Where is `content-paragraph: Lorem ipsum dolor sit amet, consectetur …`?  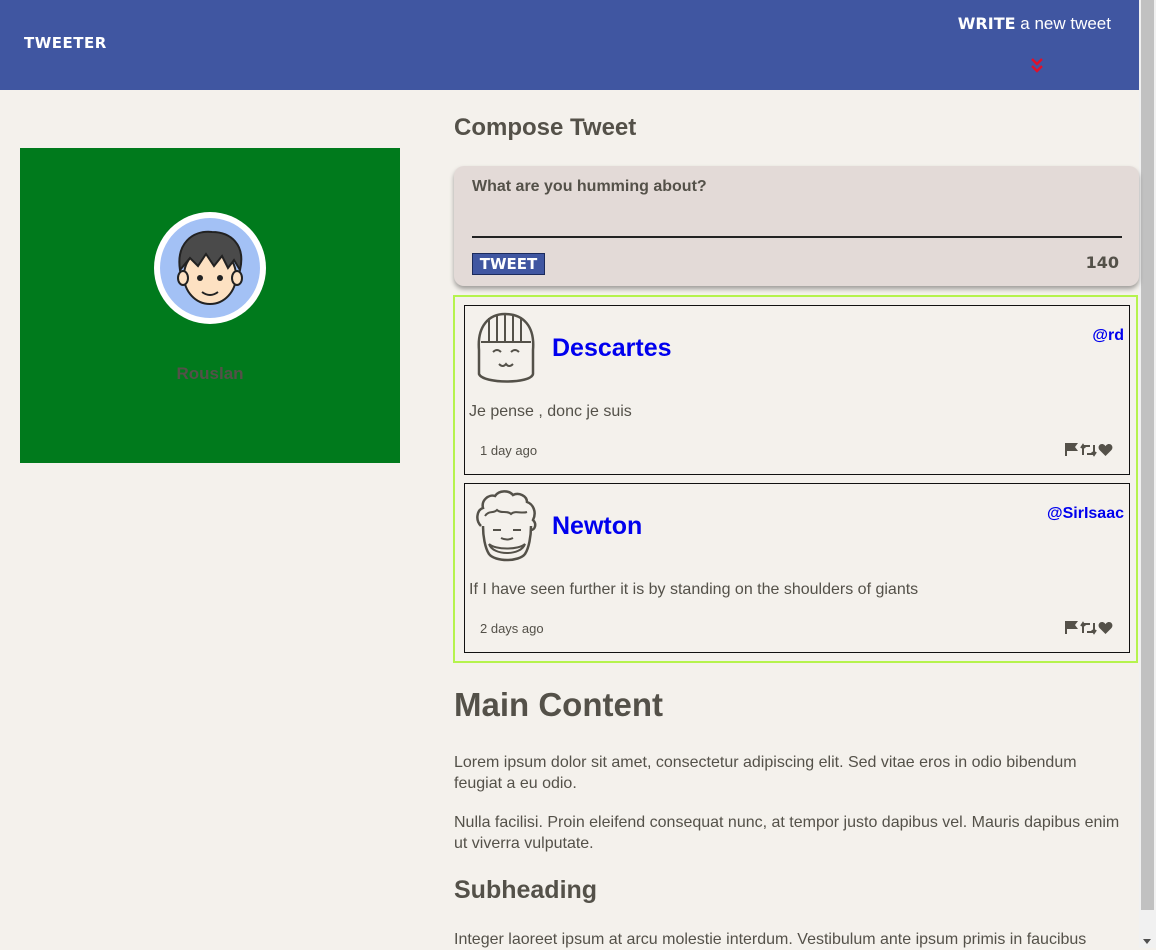 content-paragraph: Lorem ipsum dolor sit amet, consectetur … is located at coordinates (765, 773).